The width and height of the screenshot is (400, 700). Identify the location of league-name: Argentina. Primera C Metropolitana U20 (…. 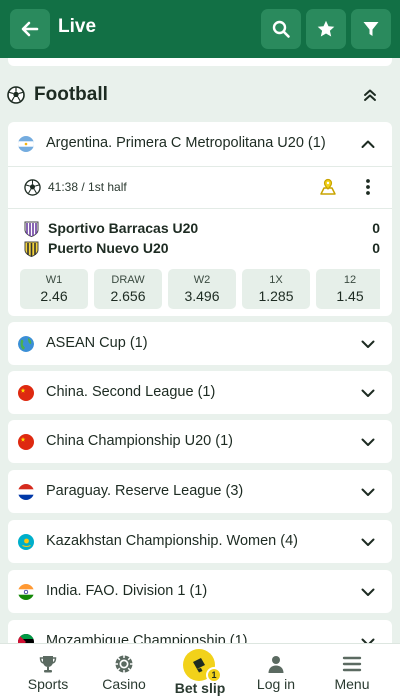
(186, 143).